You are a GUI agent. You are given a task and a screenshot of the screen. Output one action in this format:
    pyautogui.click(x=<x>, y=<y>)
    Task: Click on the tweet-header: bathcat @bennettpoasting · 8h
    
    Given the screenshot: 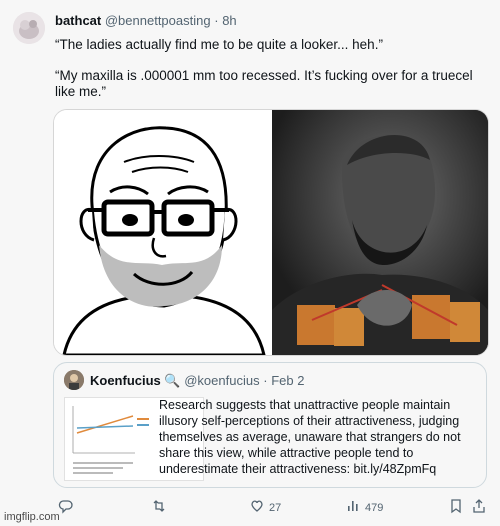 What is the action you would take?
    pyautogui.click(x=146, y=20)
    